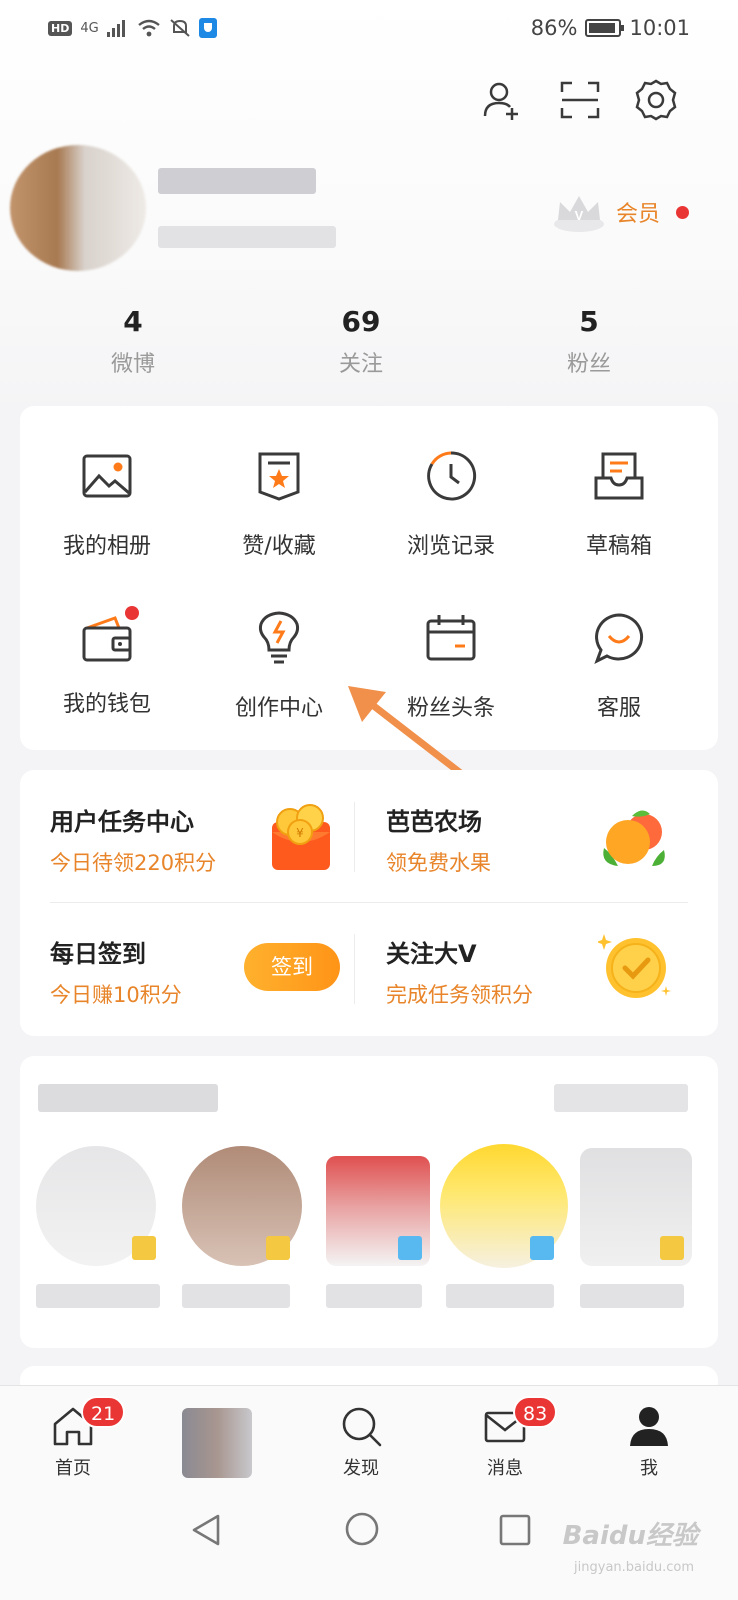  What do you see at coordinates (630, 1536) in the screenshot?
I see `baidu-watermark: Baidu经验` at bounding box center [630, 1536].